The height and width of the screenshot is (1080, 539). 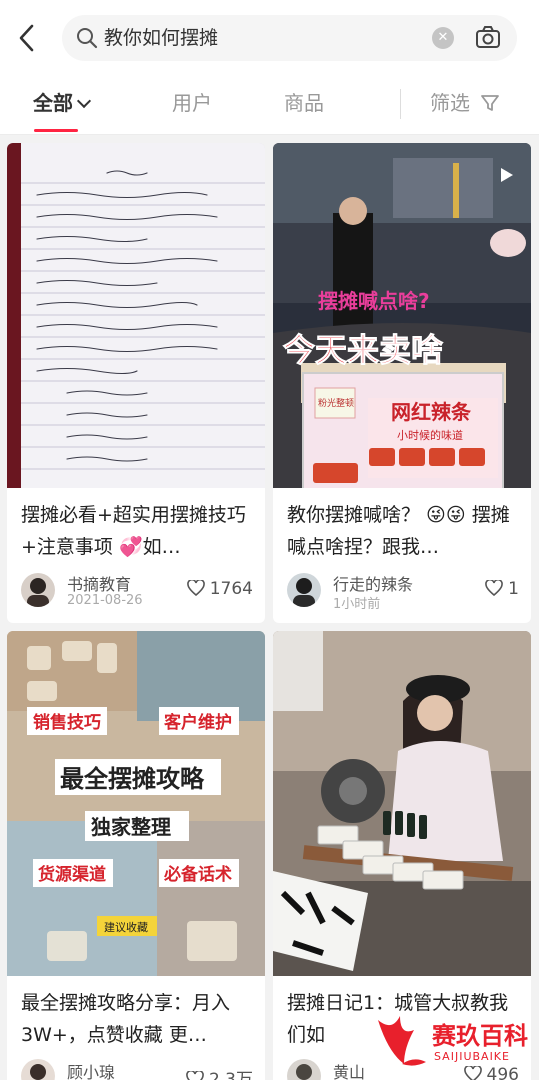 I want to click on camera-scan-icon, so click(x=488, y=38).